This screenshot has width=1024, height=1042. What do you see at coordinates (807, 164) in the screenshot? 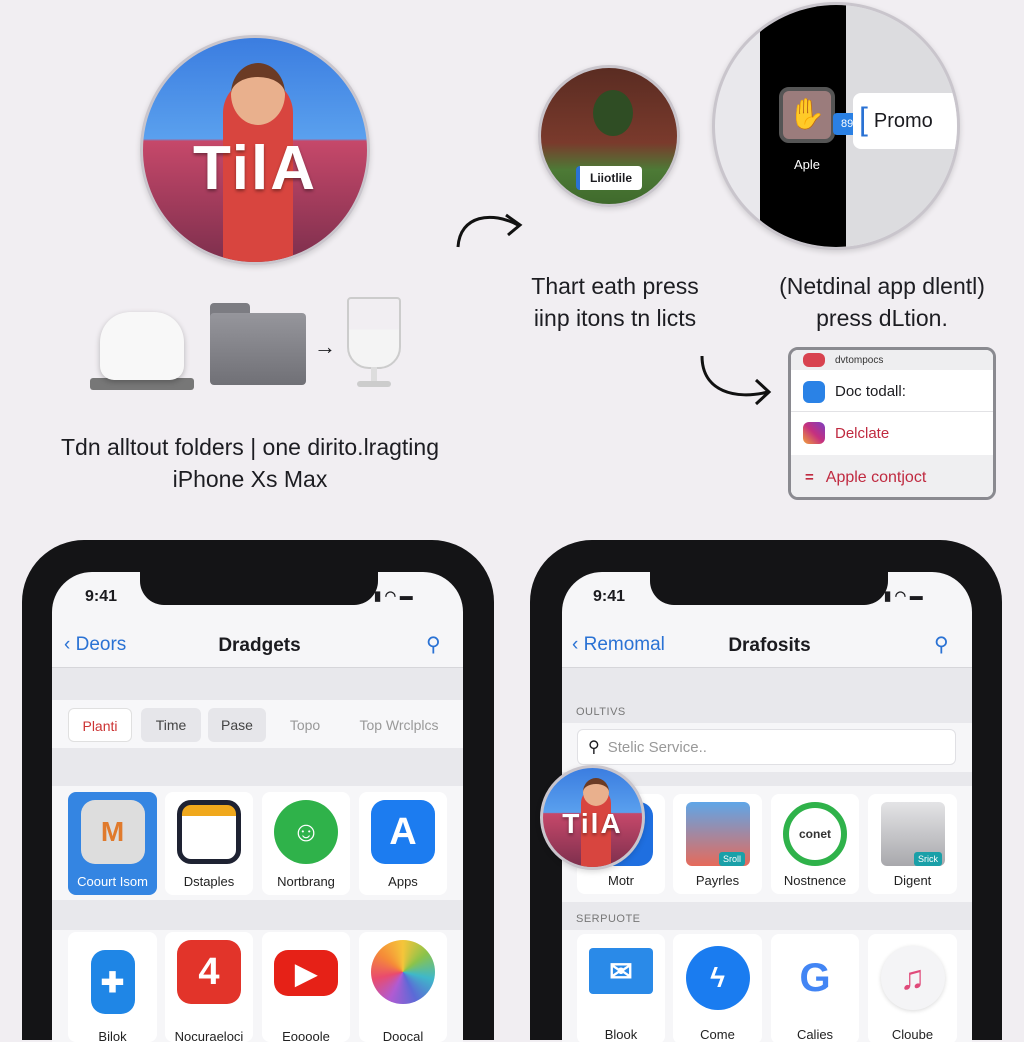
I see `zoom-icon-label: Aple` at bounding box center [807, 164].